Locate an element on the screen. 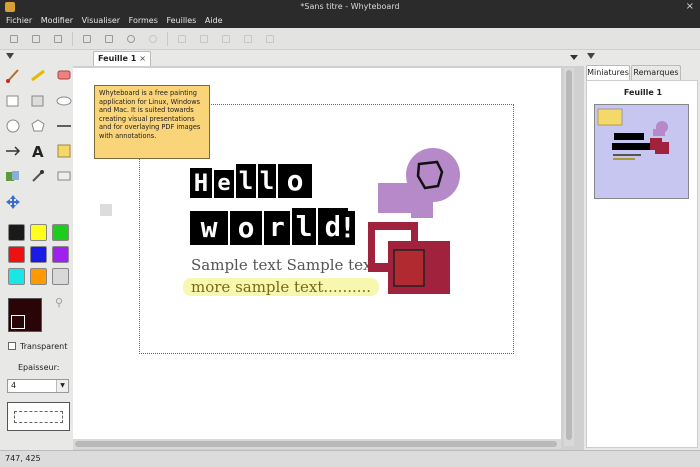 This screenshot has width=700, height=467. vertical-scroll-thumb is located at coordinates (569, 255).